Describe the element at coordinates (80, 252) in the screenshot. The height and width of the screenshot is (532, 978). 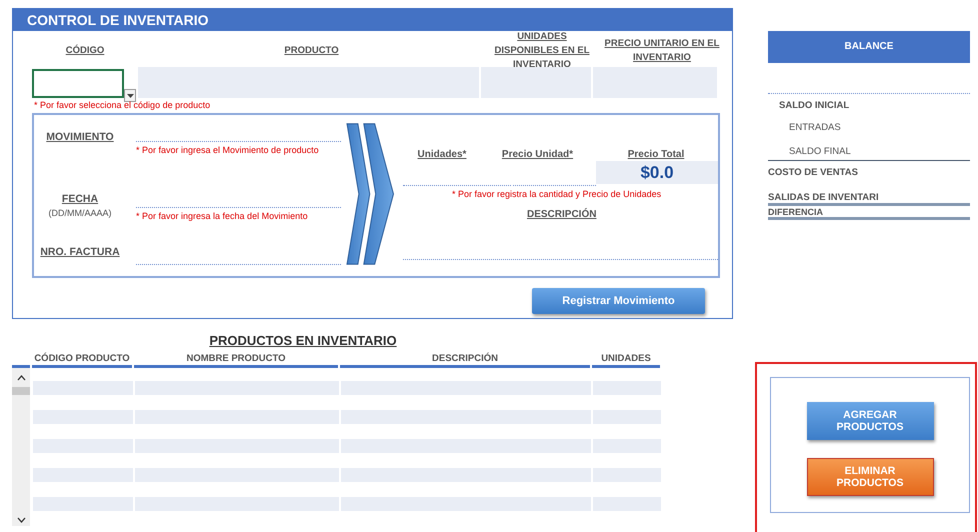
I see `field-label: NRO. FACTURA` at that location.